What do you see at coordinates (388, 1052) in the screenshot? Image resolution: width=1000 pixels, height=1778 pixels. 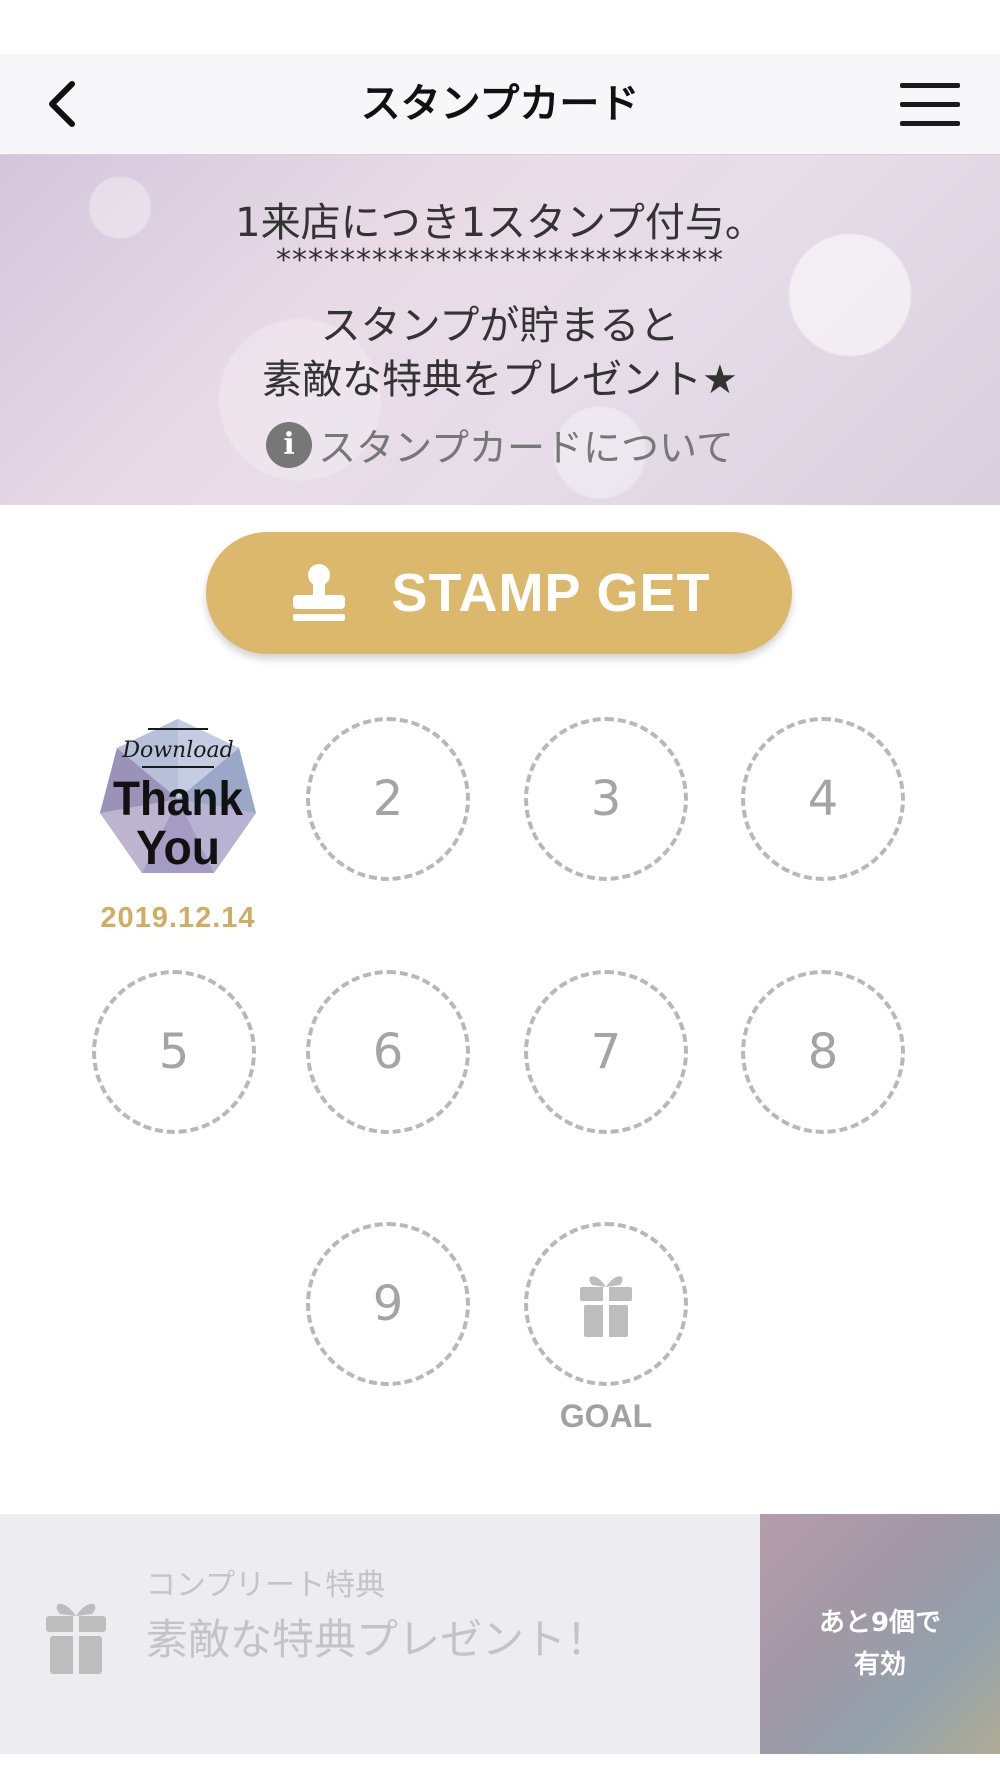 I see `stamp-slot: 6` at bounding box center [388, 1052].